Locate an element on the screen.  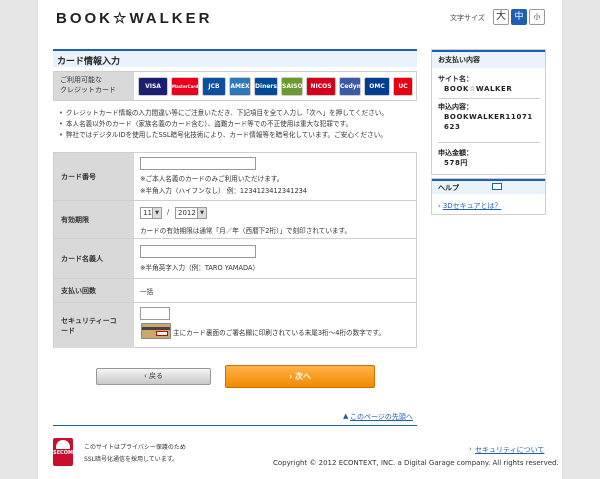
help-title: ヘルプ is located at coordinates (488, 186).